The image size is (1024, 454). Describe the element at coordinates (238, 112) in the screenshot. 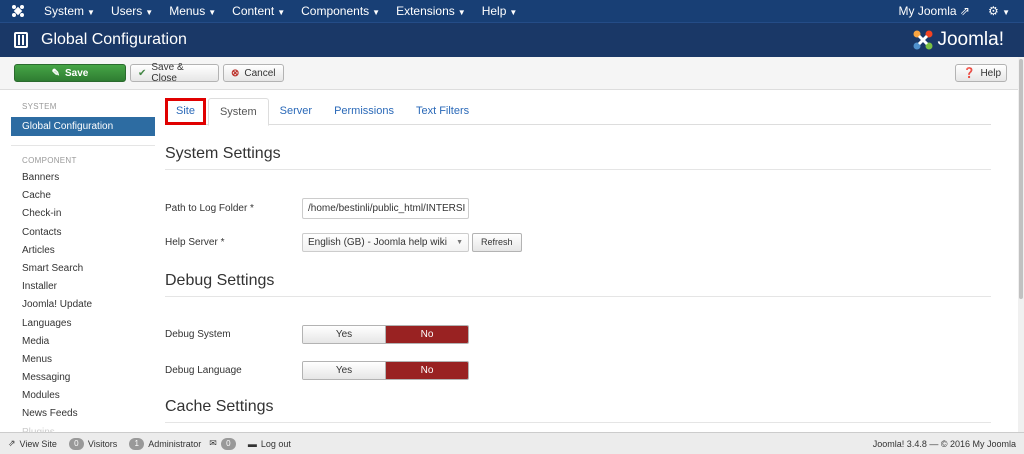

I see `tab-system: System` at that location.